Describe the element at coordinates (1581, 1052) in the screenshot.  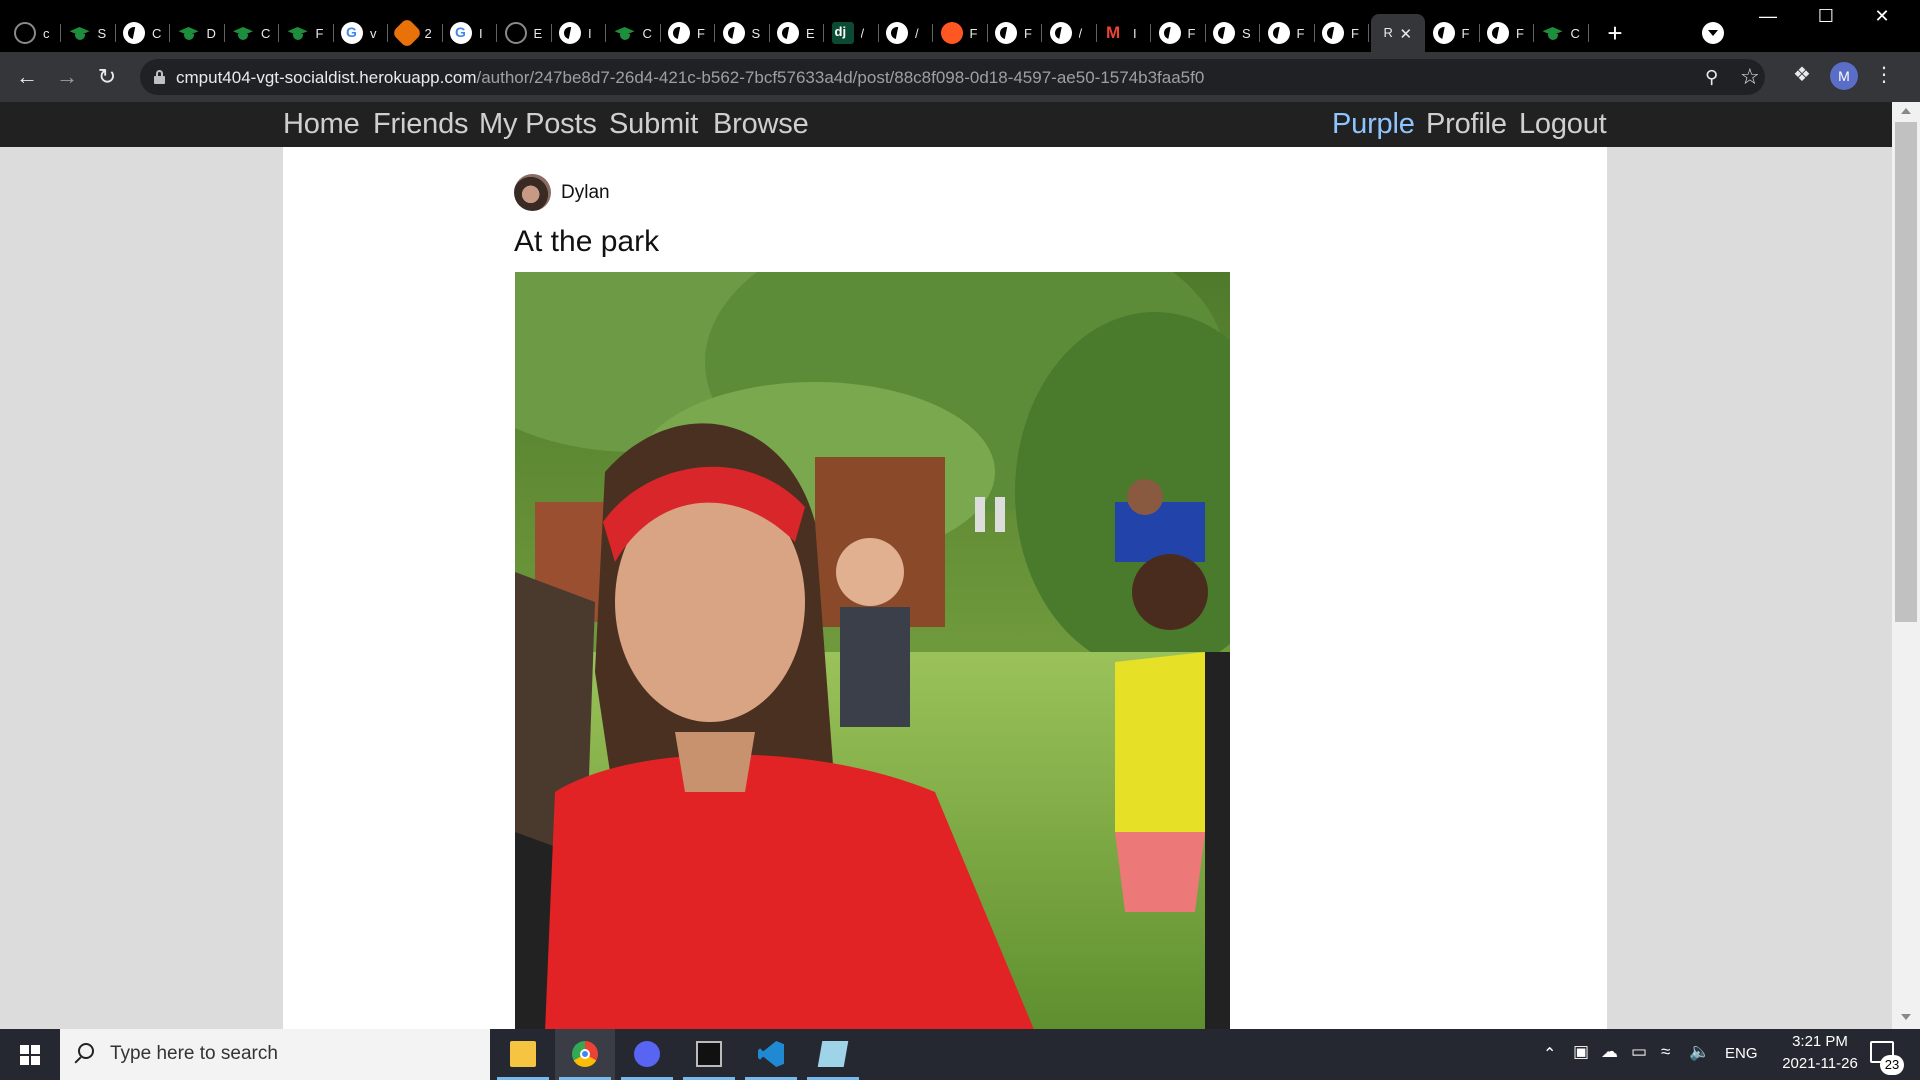
I see `meet-now-icon: ▣` at that location.